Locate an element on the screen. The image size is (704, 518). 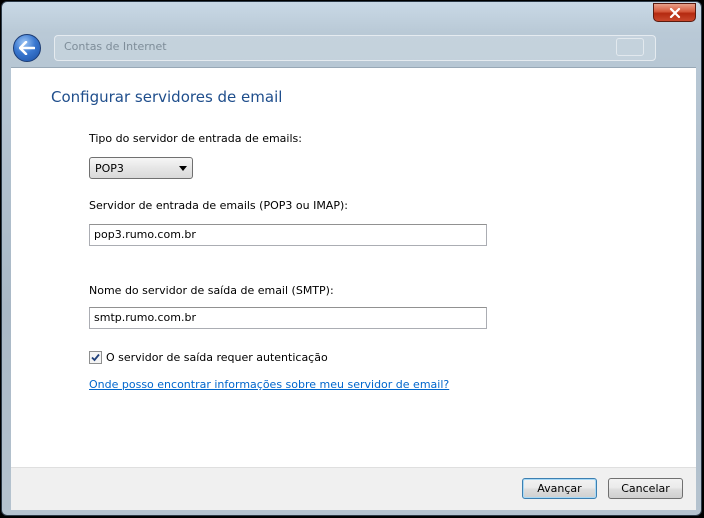
window-title: Contas de Internet is located at coordinates (115, 46).